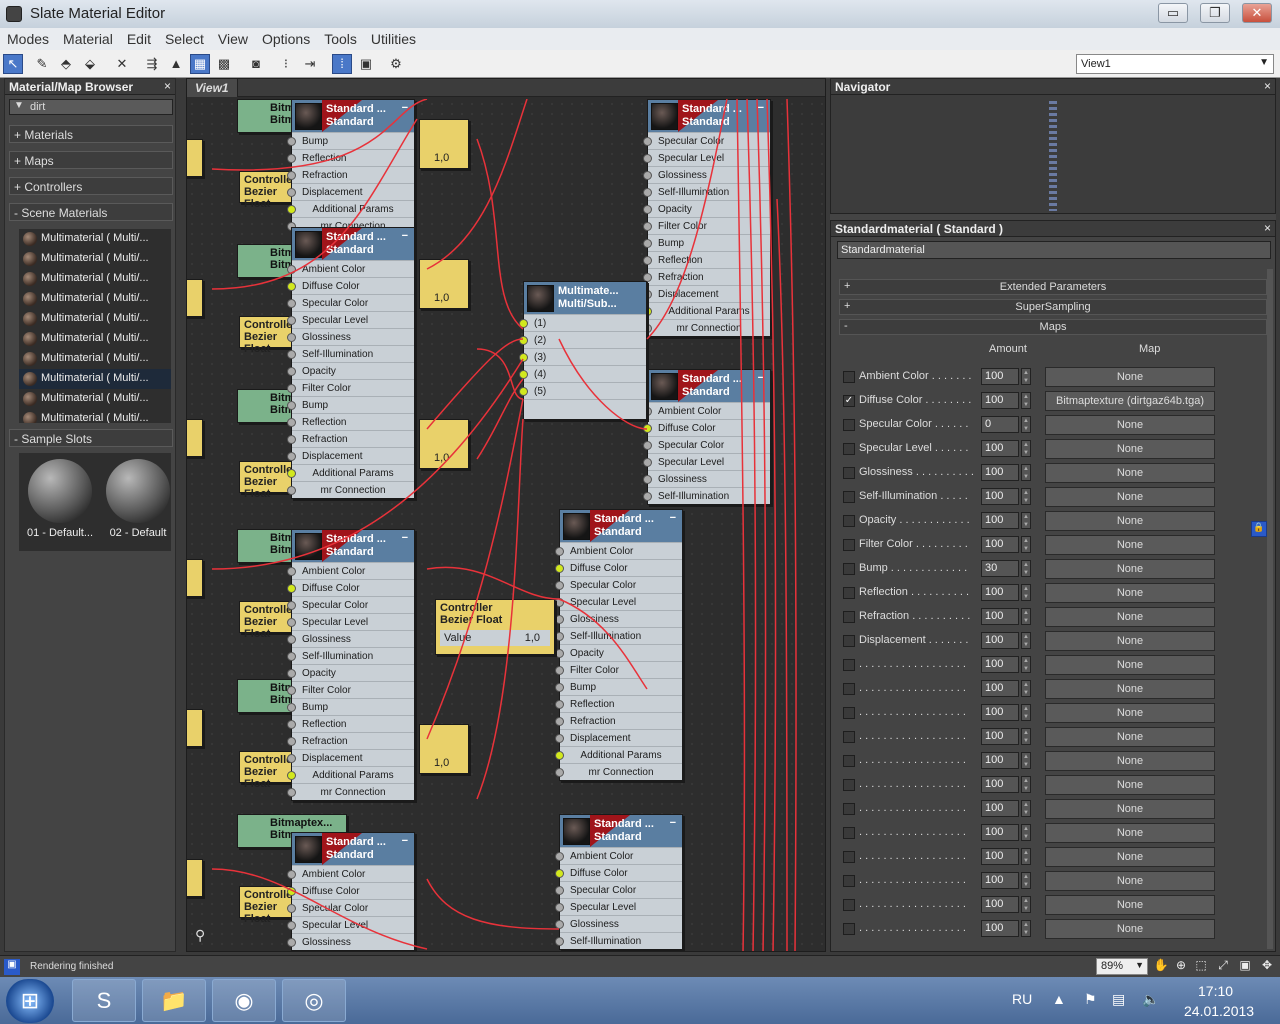 The width and height of the screenshot is (1280, 1024). What do you see at coordinates (310, 64) in the screenshot?
I see `layout-children-icon: ⇥` at bounding box center [310, 64].